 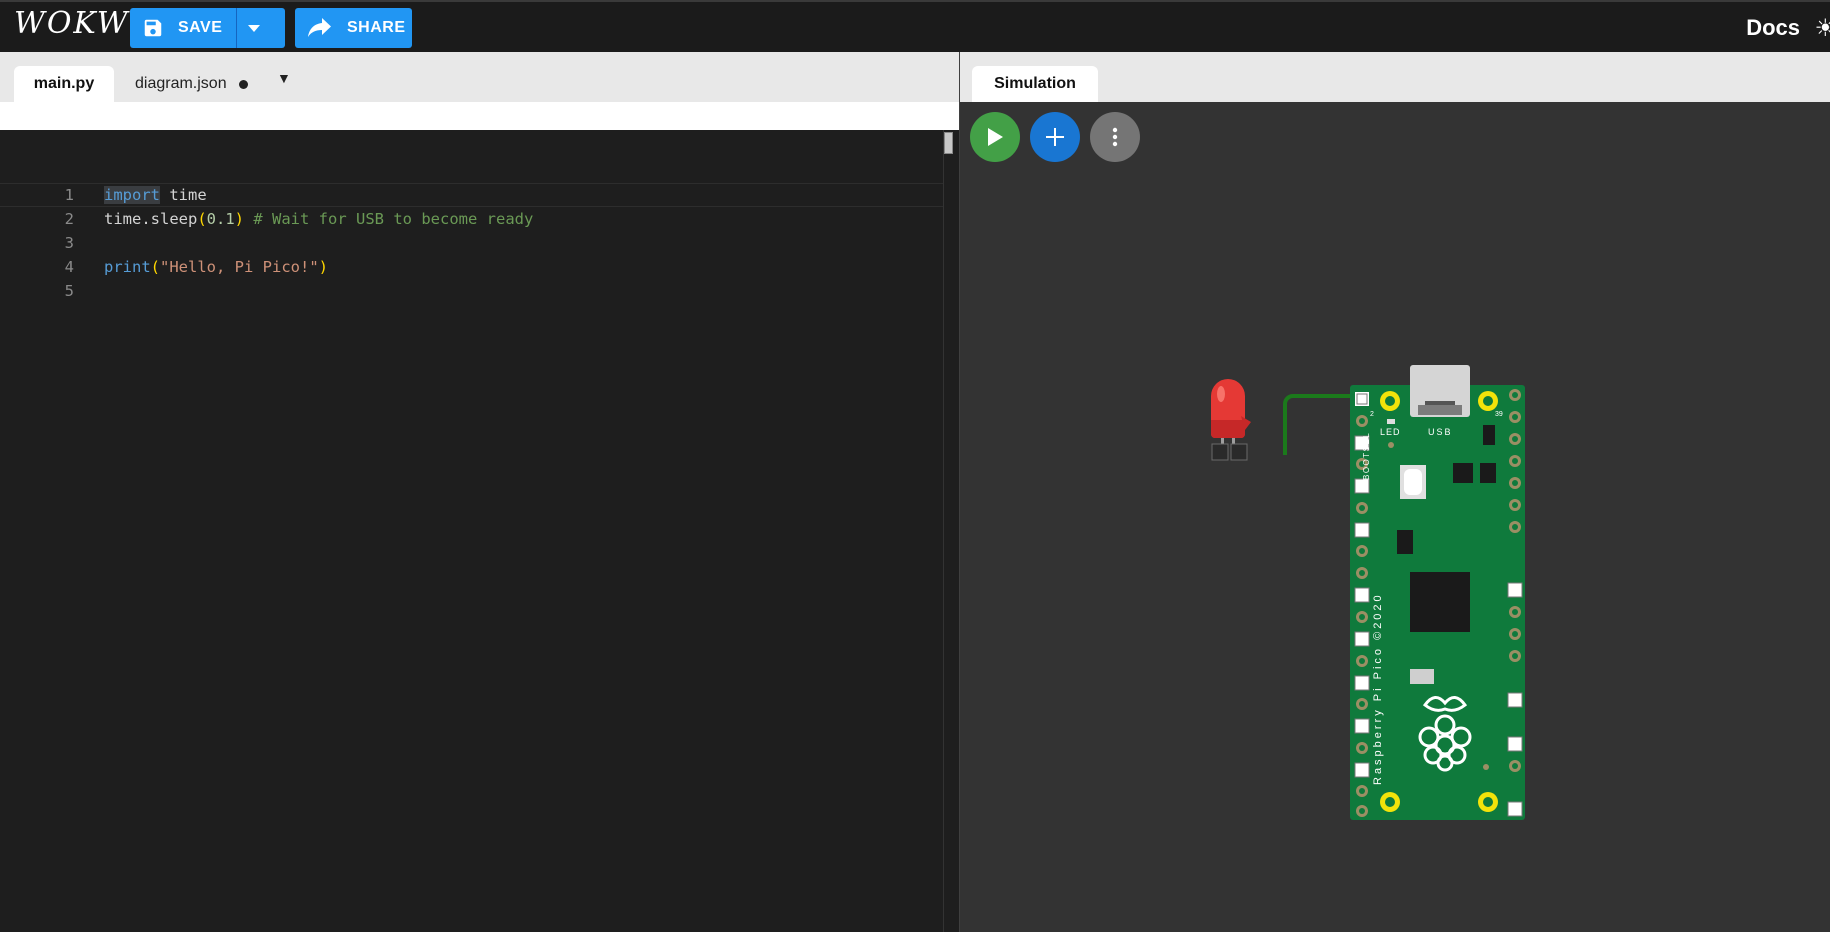 What do you see at coordinates (216, 267) in the screenshot?
I see `code-text: print("Hello, Pi Pico!")` at bounding box center [216, 267].